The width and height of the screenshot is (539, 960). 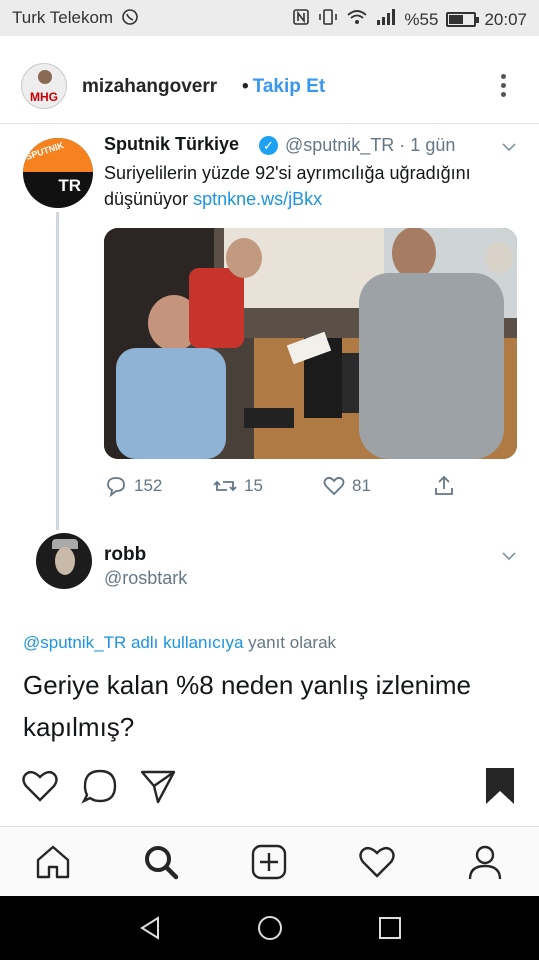 I want to click on carrier-name: Turk Telekom, so click(x=63, y=17).